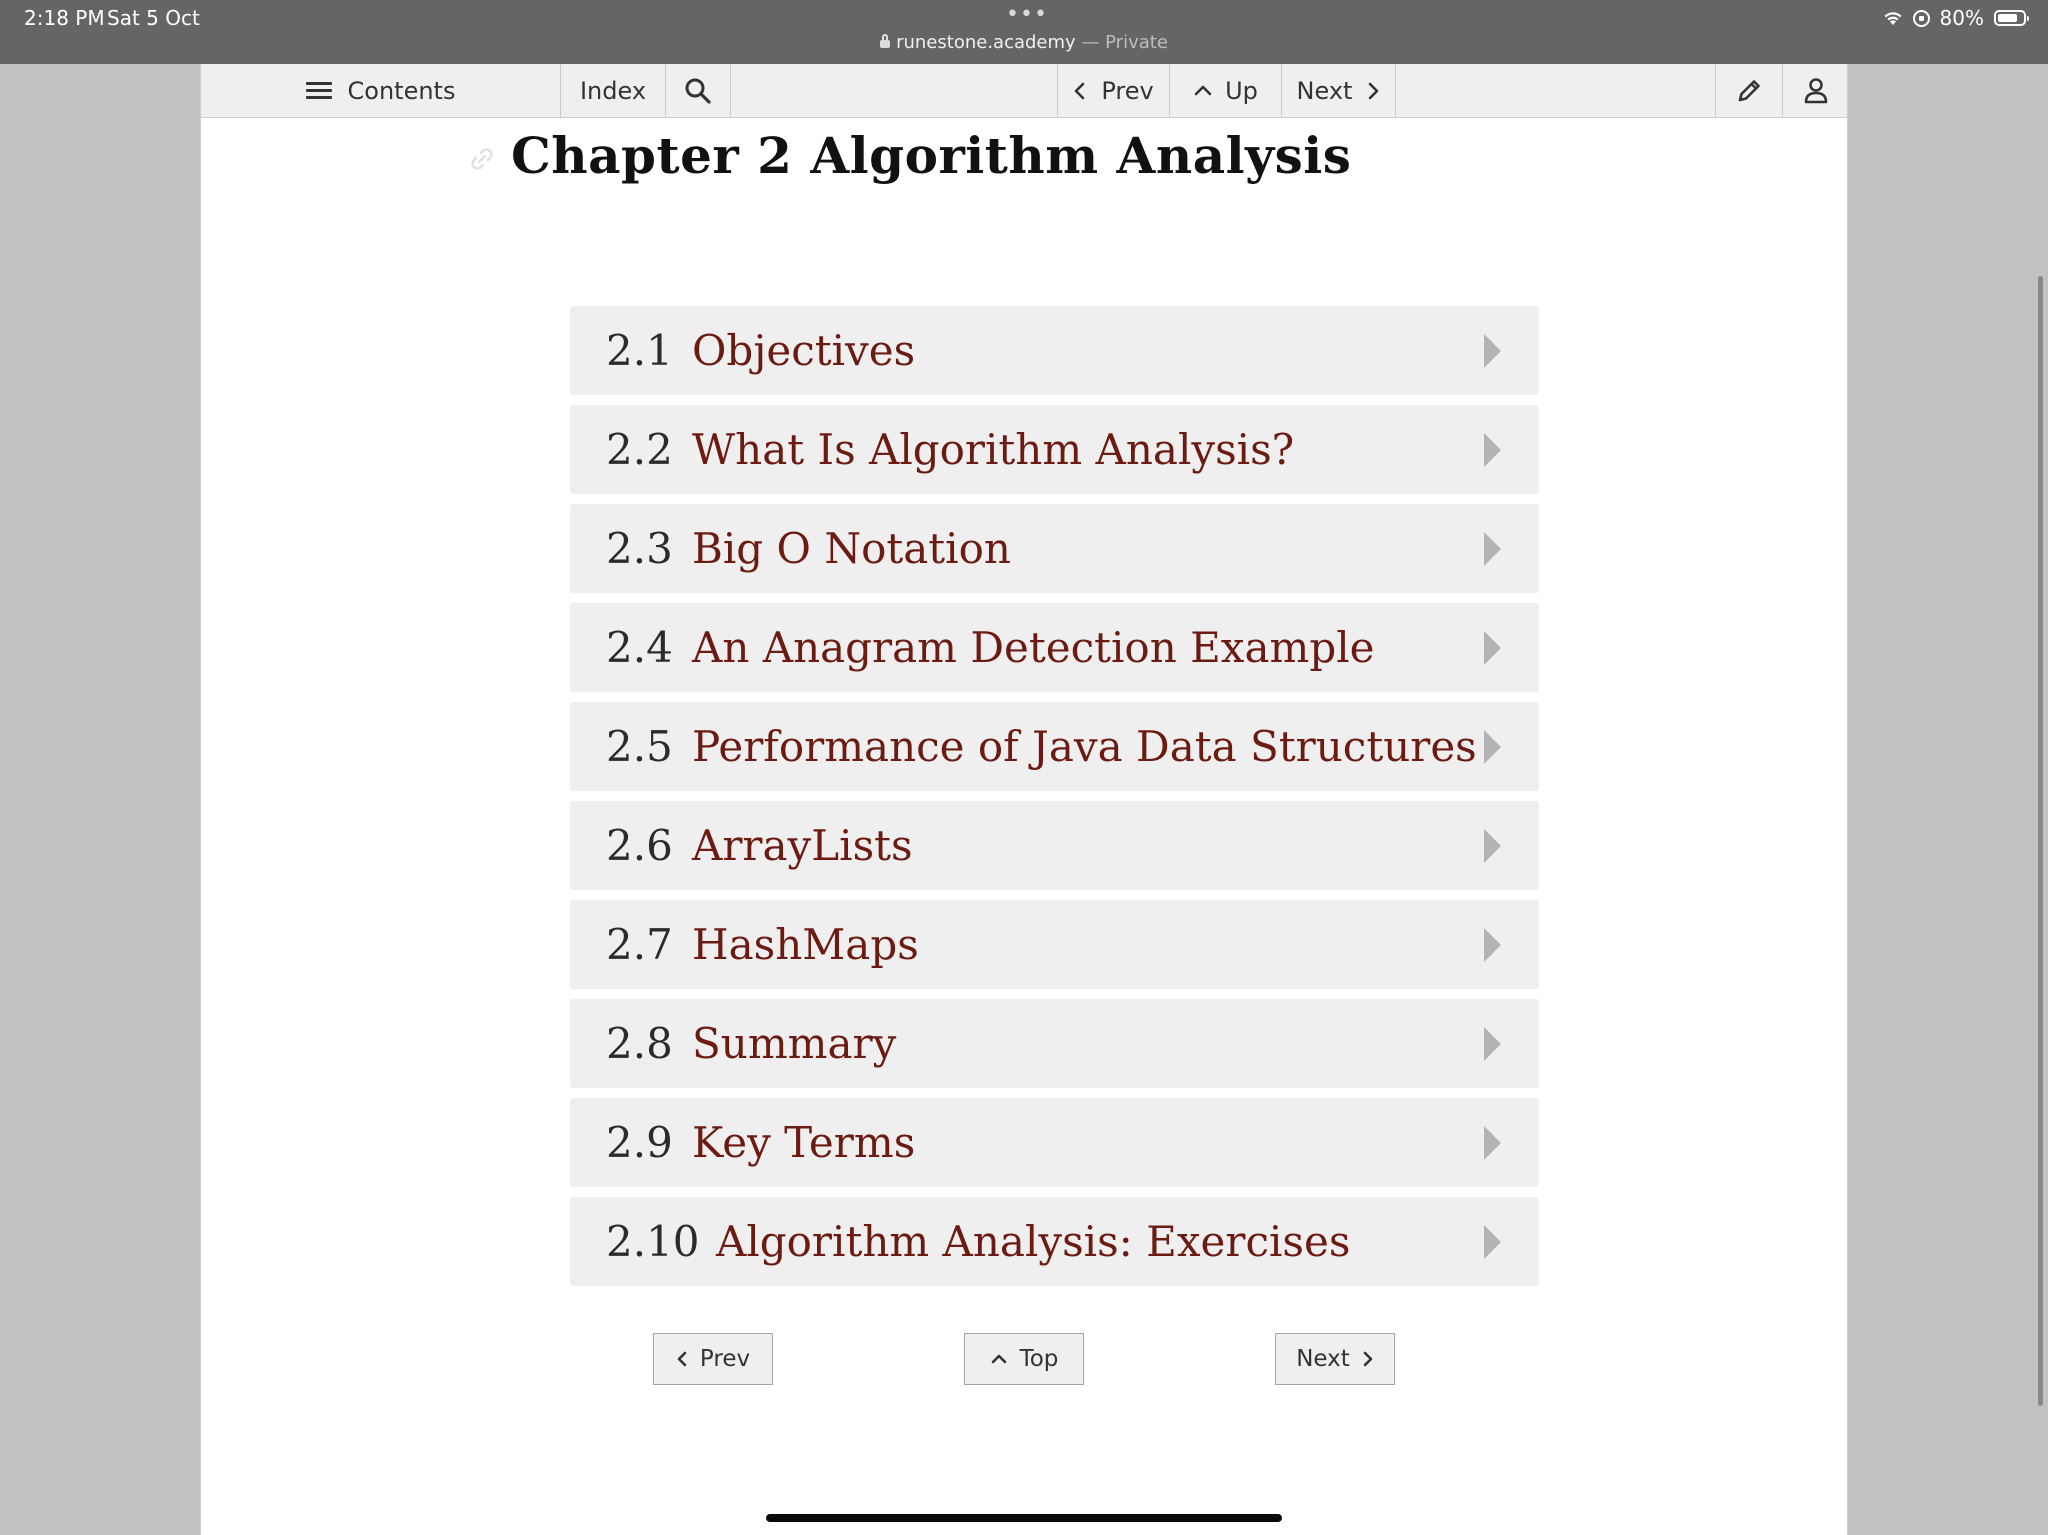 Image resolution: width=2048 pixels, height=1535 pixels. What do you see at coordinates (64, 18) in the screenshot?
I see `status-time: 2:18 PM` at bounding box center [64, 18].